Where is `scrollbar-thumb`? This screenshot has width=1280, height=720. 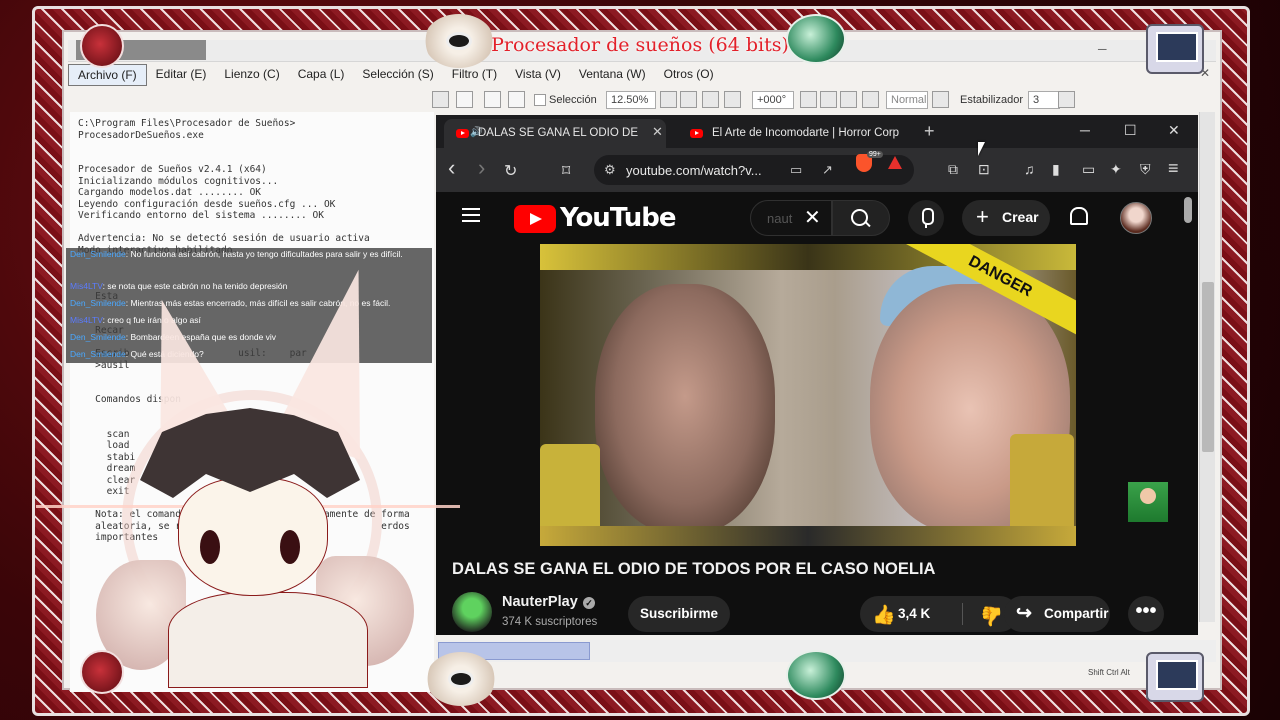
scrollbar-thumb is located at coordinates (1208, 367).